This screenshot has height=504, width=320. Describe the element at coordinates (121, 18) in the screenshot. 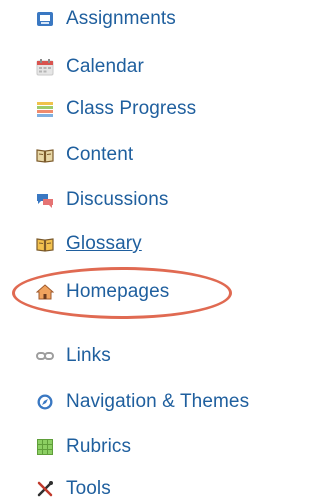

I see `menu-item-label: Assignments` at that location.